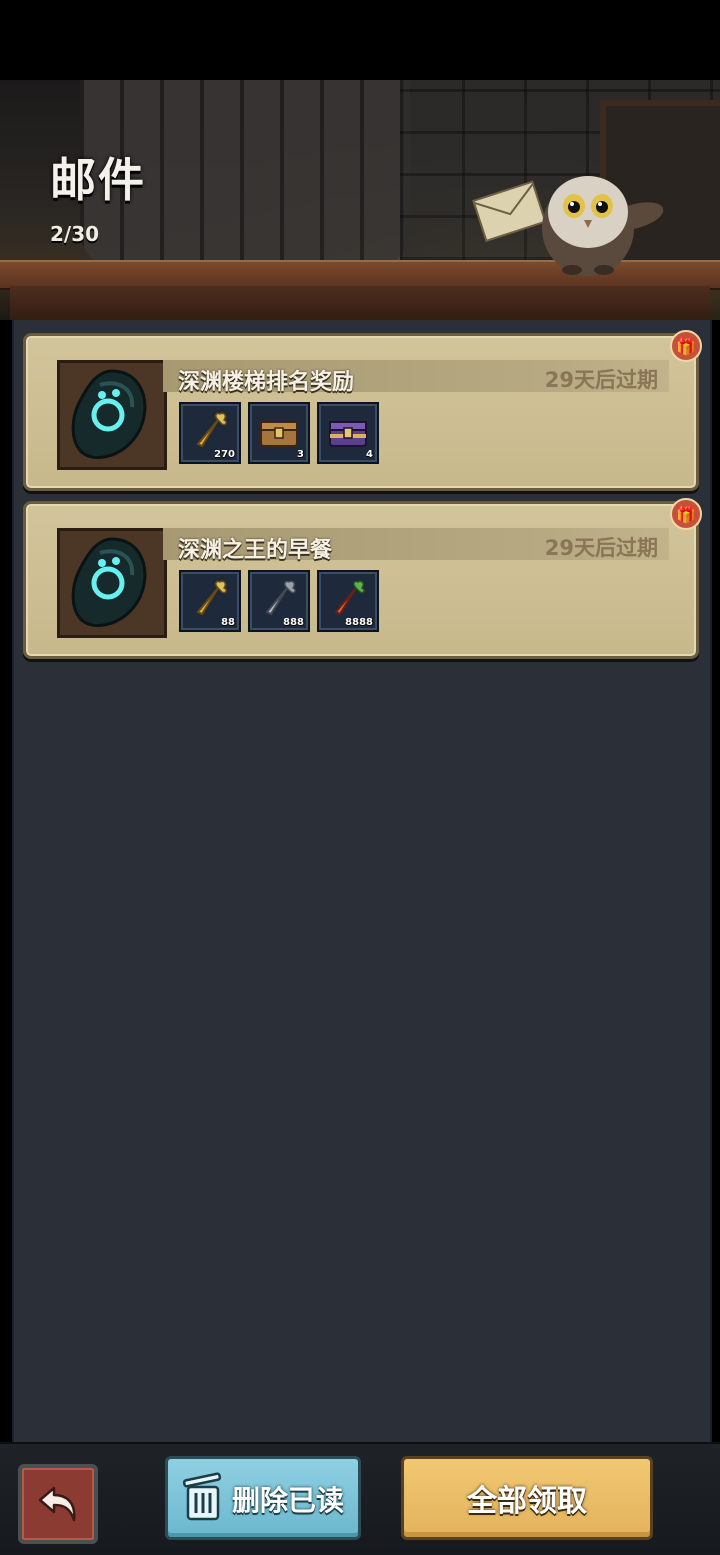 The image size is (720, 1555). I want to click on mail-item: 🎁 深渊楼梯排名奖励 29天后过期 270 3 4, so click(362, 410).